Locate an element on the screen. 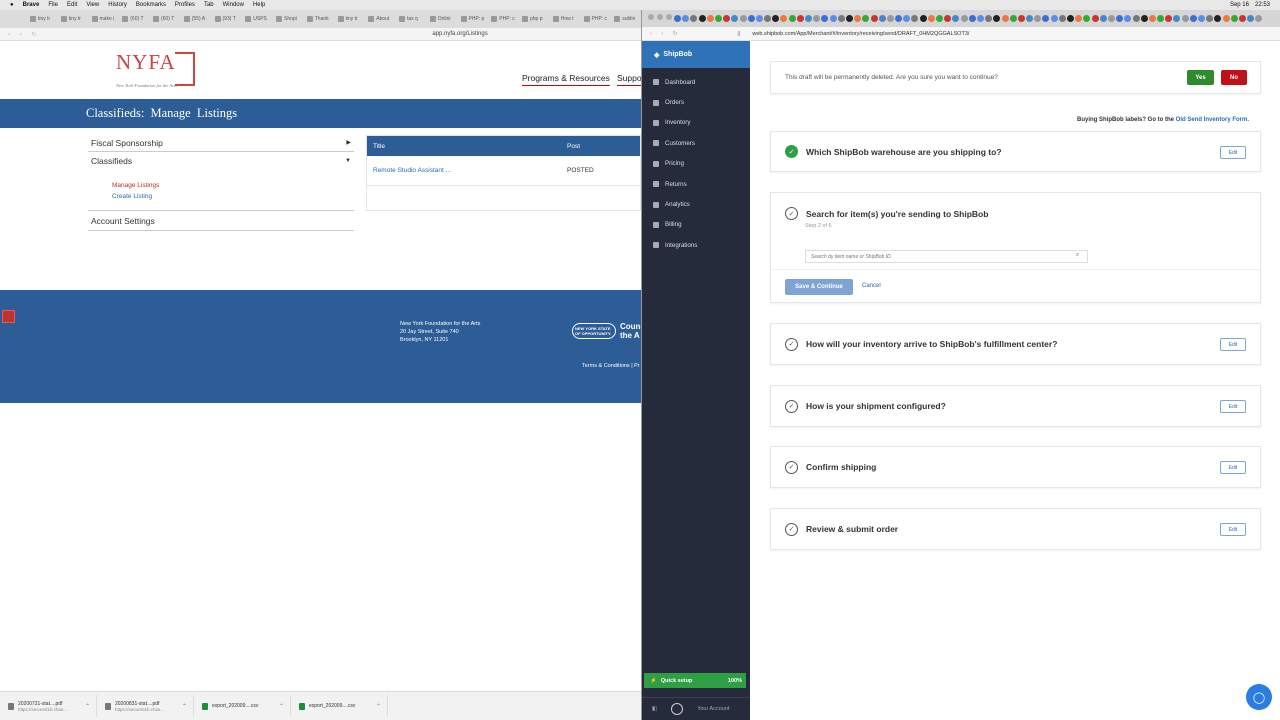 The image size is (1280, 720). browser-tab: Thank is located at coordinates (320, 19).